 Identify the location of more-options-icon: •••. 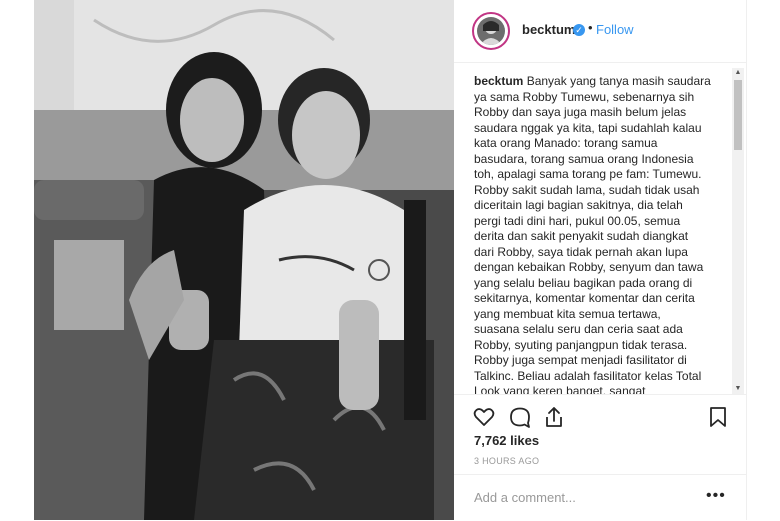
(716, 496).